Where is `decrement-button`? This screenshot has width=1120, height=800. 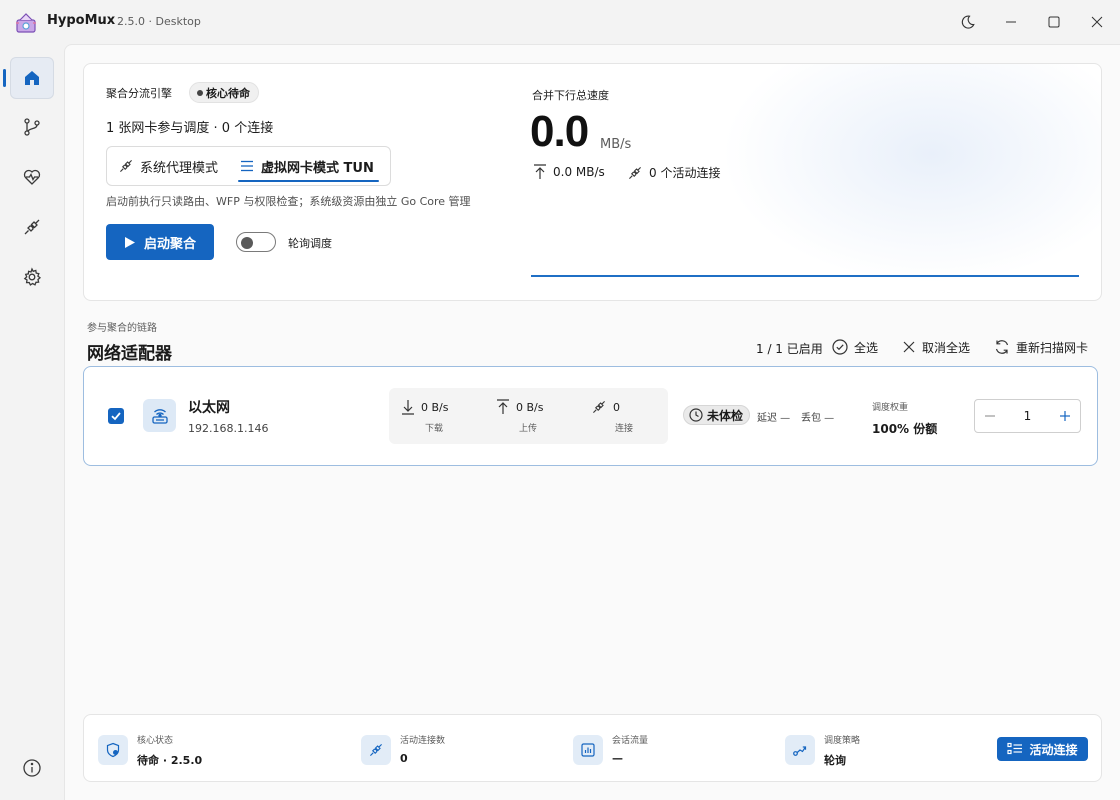 decrement-button is located at coordinates (990, 416).